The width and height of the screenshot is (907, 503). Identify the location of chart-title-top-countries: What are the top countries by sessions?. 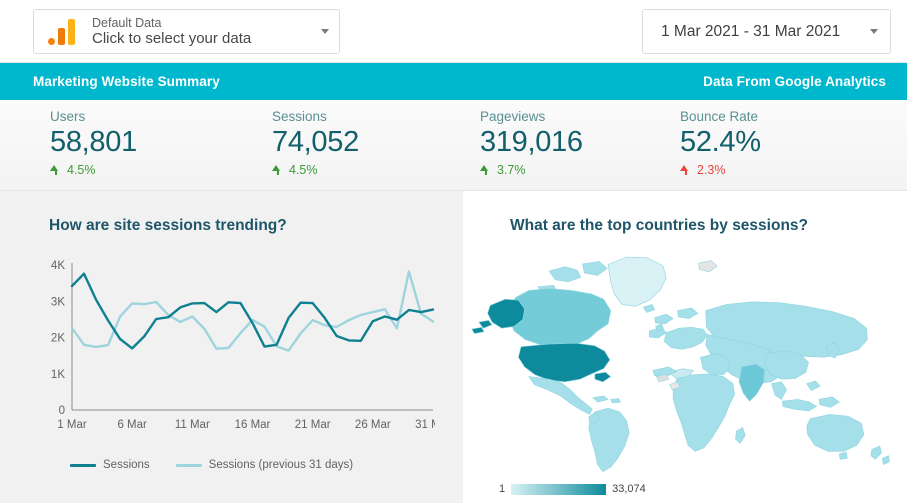
(659, 225).